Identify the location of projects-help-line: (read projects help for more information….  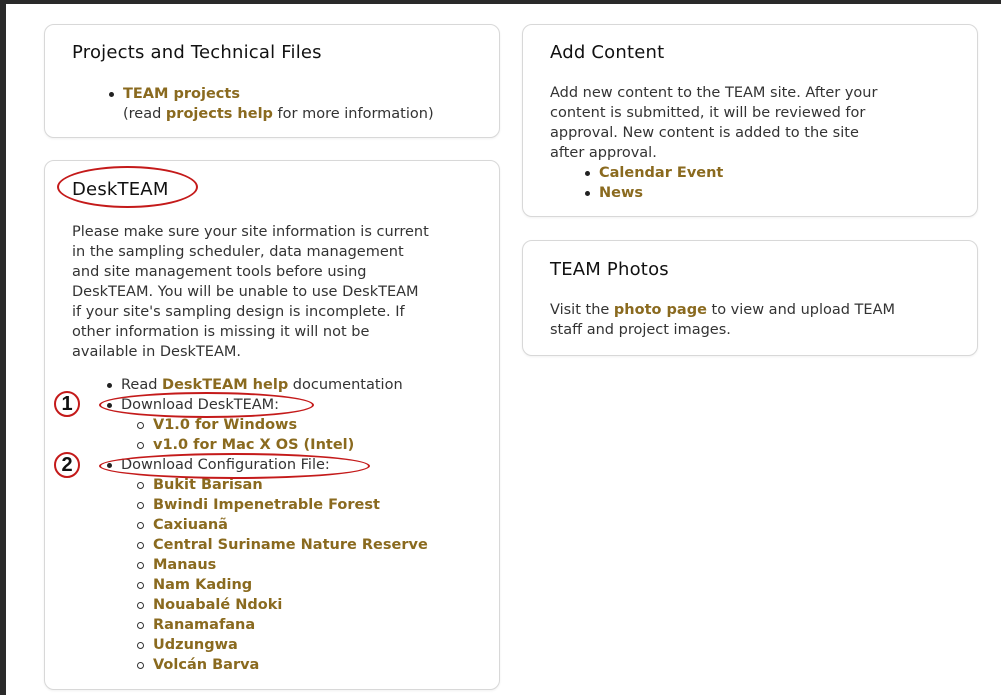
(278, 114).